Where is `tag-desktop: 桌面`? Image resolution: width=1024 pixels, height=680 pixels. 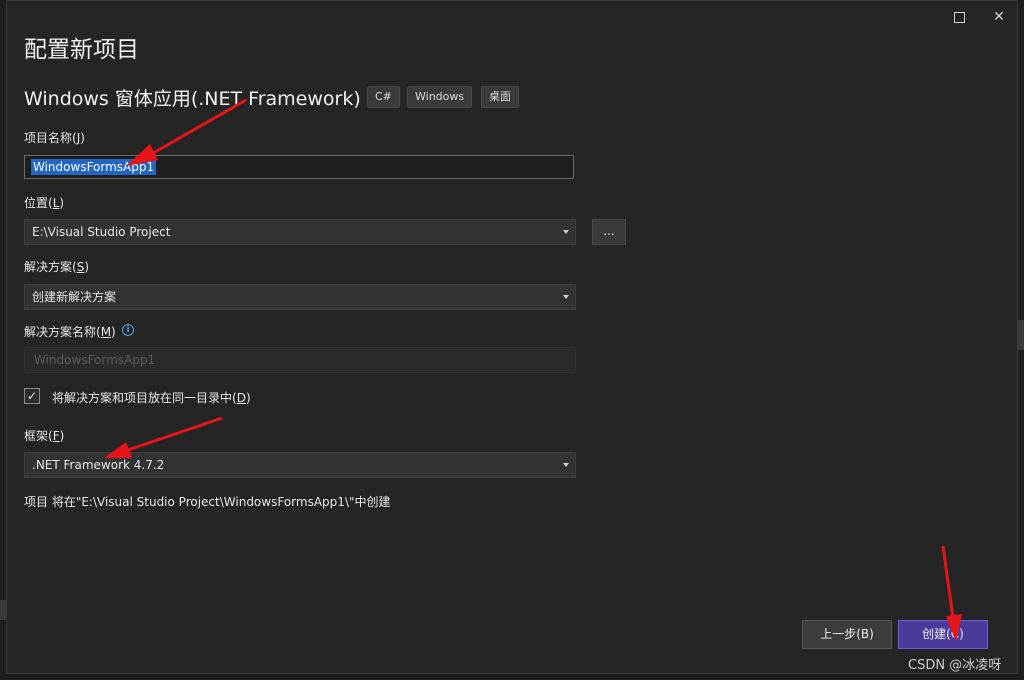 tag-desktop: 桌面 is located at coordinates (500, 97).